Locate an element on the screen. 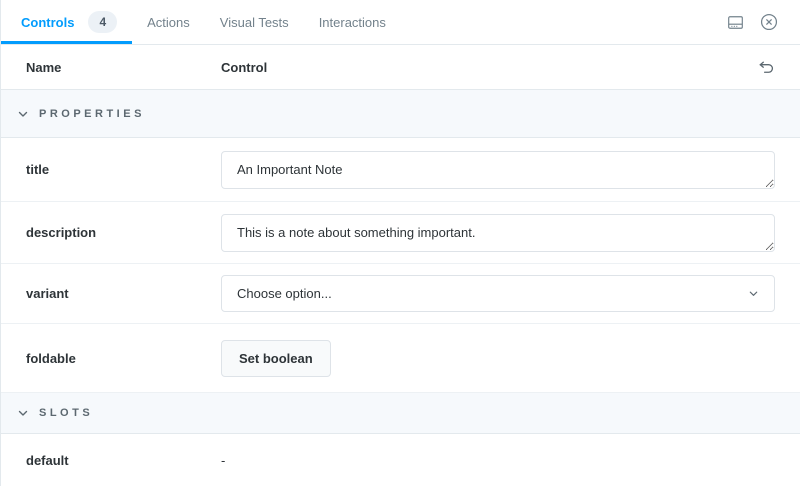 This screenshot has width=800, height=486. panel-position-bottom-icon is located at coordinates (735, 22).